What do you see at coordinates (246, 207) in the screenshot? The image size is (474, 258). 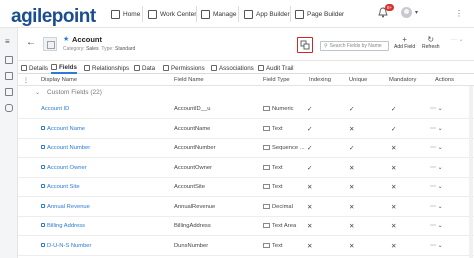 I see `table-row: Annual Revenue AnnualRevenue Decimal ✕ ✕ ✕ ⋯ ⌄` at bounding box center [246, 207].